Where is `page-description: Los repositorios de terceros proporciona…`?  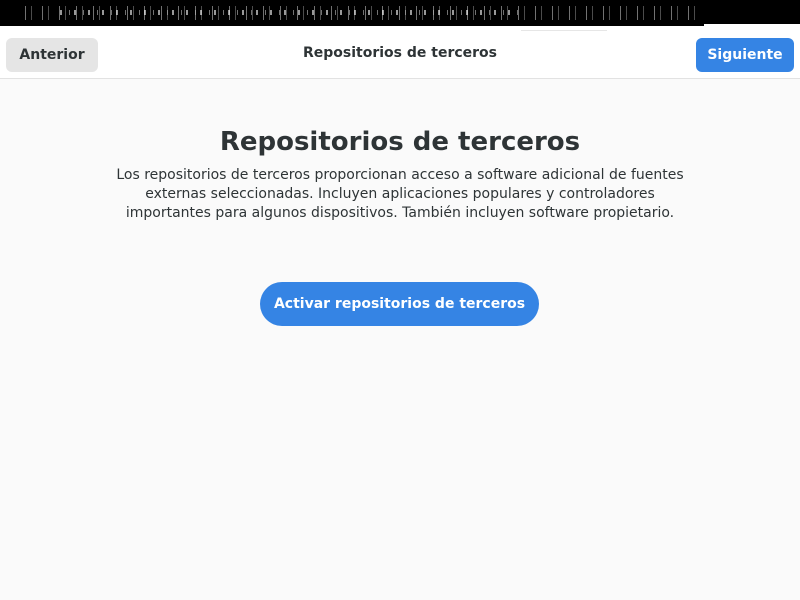 page-description: Los repositorios de terceros proporciona… is located at coordinates (400, 194).